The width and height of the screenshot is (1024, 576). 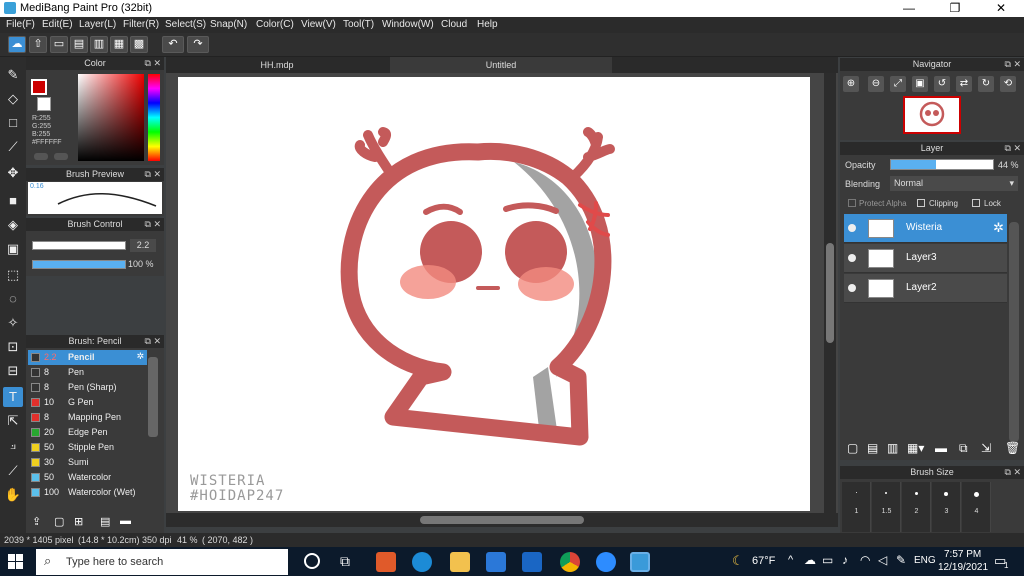 What do you see at coordinates (36, 521) in the screenshot?
I see `brush-upload-icon: ⇪` at bounding box center [36, 521].